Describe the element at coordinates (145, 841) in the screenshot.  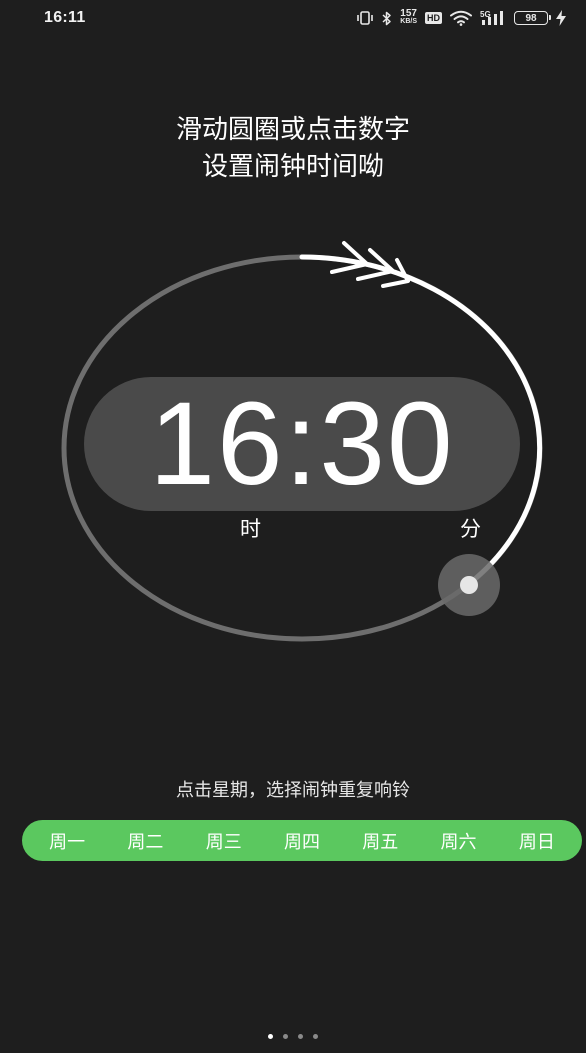
I see `weekday-tuesday: 周二` at that location.